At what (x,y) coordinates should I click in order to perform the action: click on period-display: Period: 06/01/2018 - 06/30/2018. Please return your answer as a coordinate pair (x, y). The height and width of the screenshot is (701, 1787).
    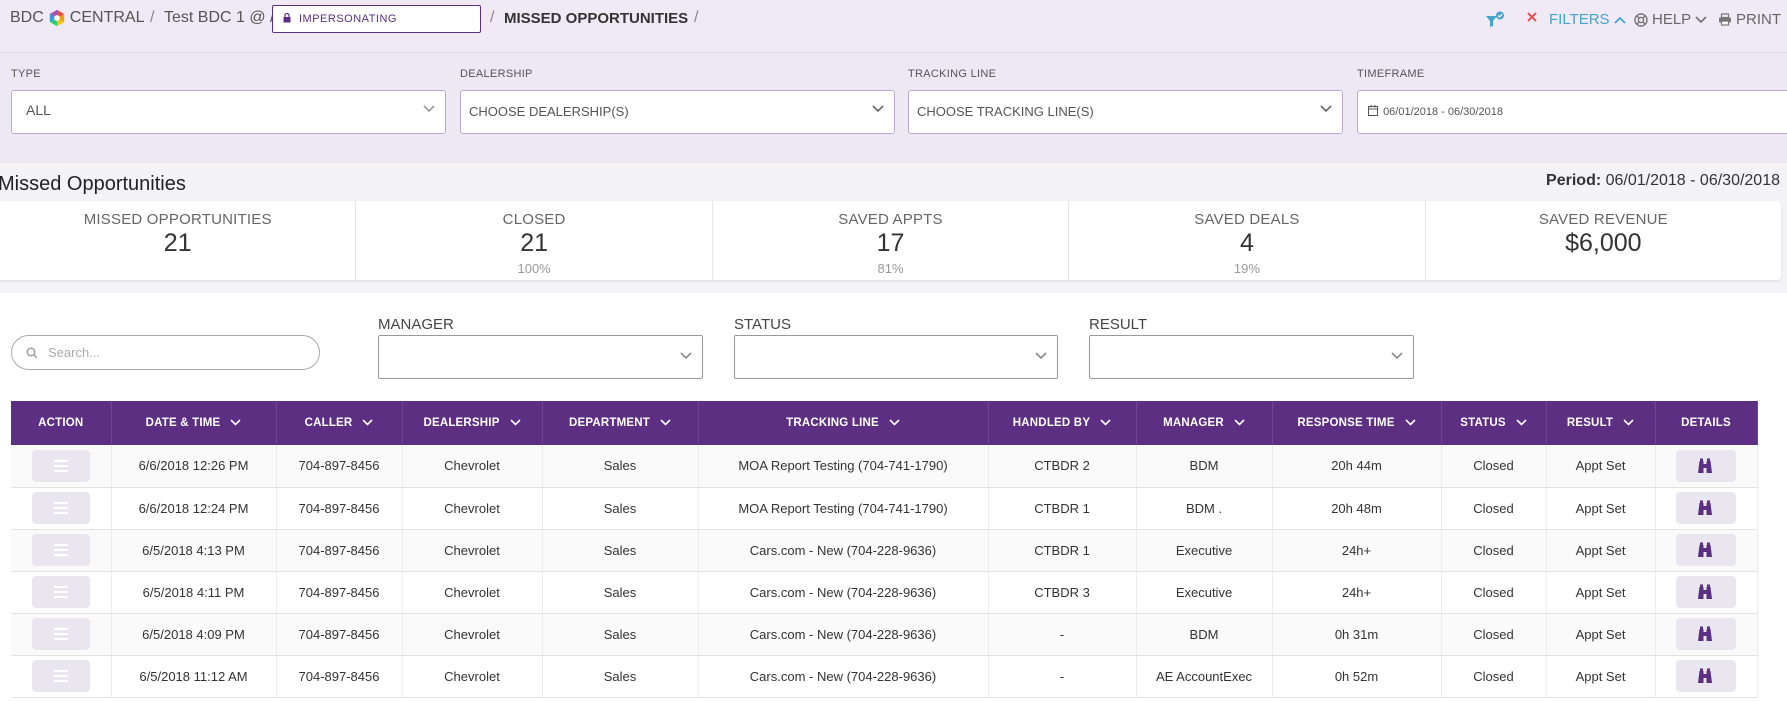
    Looking at the image, I should click on (1663, 181).